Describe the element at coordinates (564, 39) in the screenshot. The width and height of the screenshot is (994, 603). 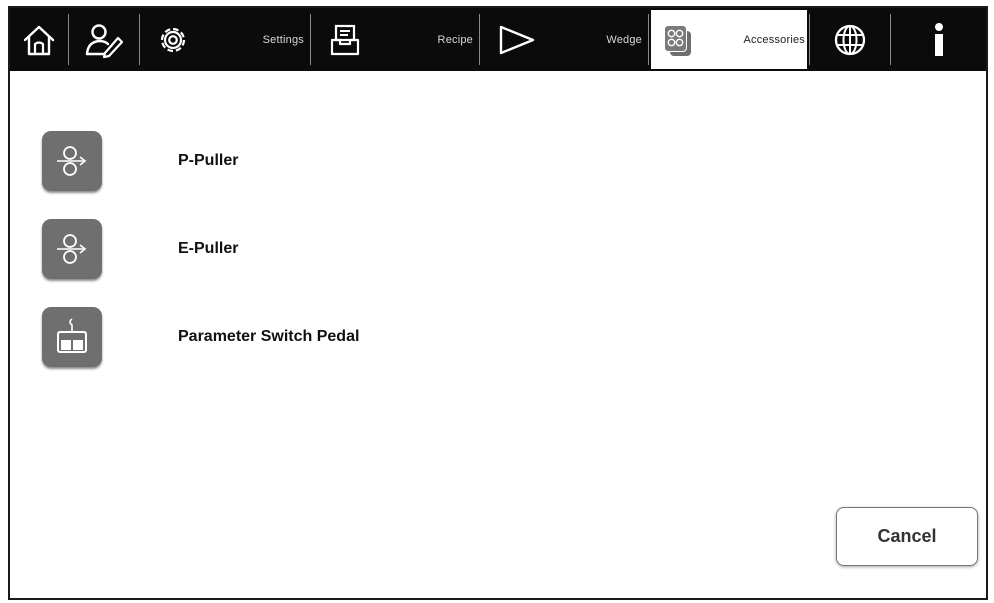
I see `tab-wedge: Wedge` at that location.